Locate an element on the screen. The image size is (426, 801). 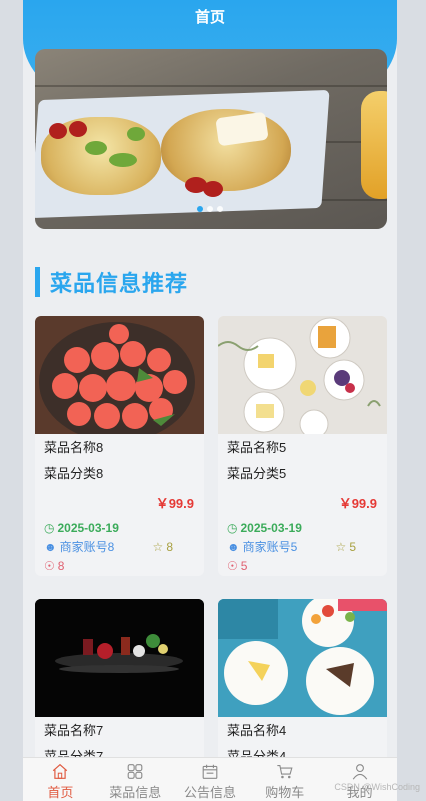
grid-icon is located at coordinates (135, 771).